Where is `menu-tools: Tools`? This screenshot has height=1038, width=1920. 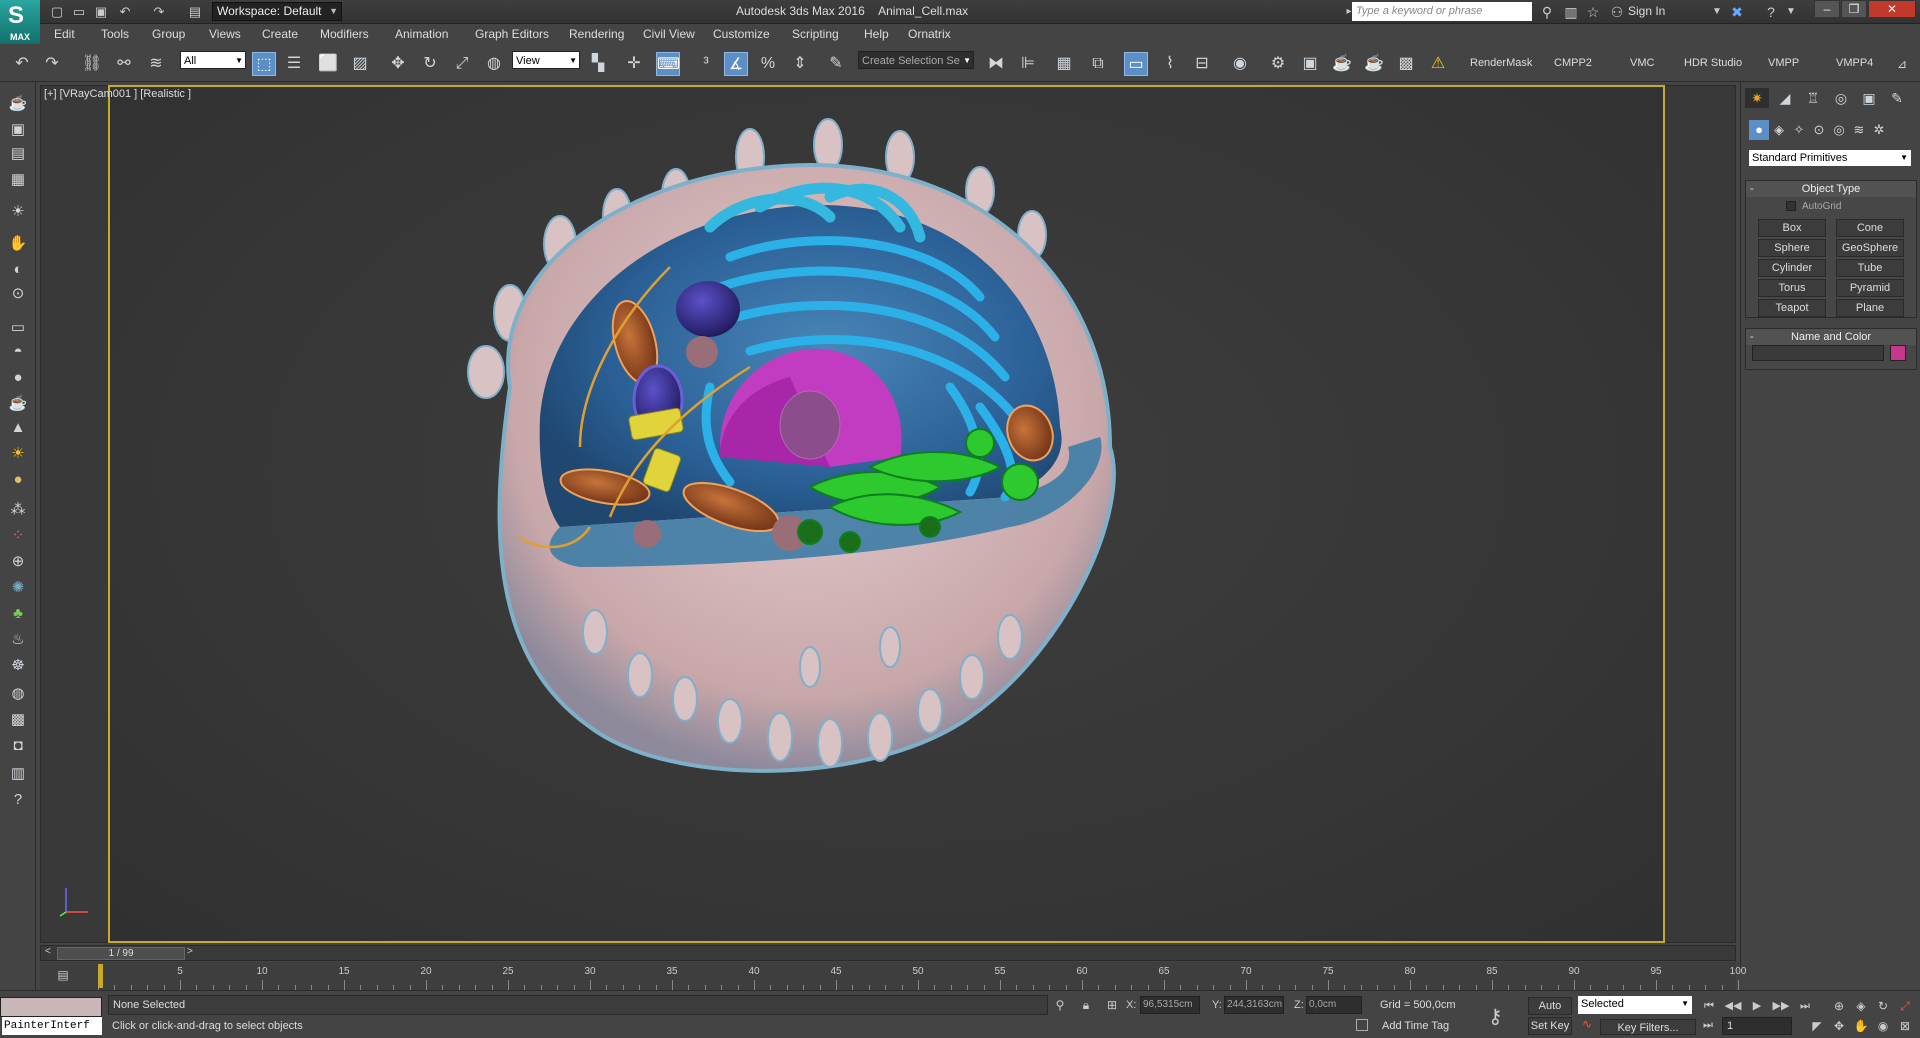 menu-tools: Tools is located at coordinates (115, 34).